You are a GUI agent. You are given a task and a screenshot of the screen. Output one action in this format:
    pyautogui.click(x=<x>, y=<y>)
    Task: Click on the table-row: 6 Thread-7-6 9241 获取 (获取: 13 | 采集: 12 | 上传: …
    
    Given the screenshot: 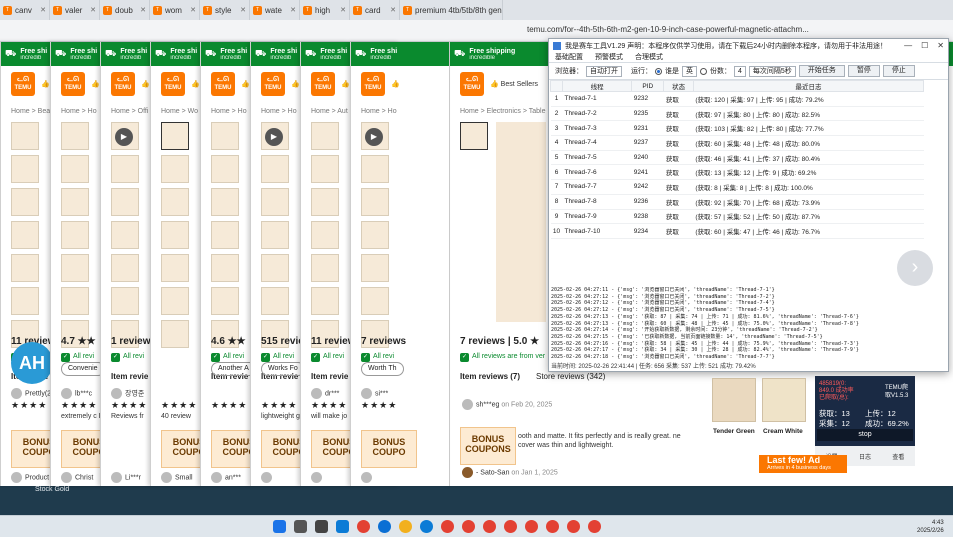 What is the action you would take?
    pyautogui.click(x=737, y=172)
    